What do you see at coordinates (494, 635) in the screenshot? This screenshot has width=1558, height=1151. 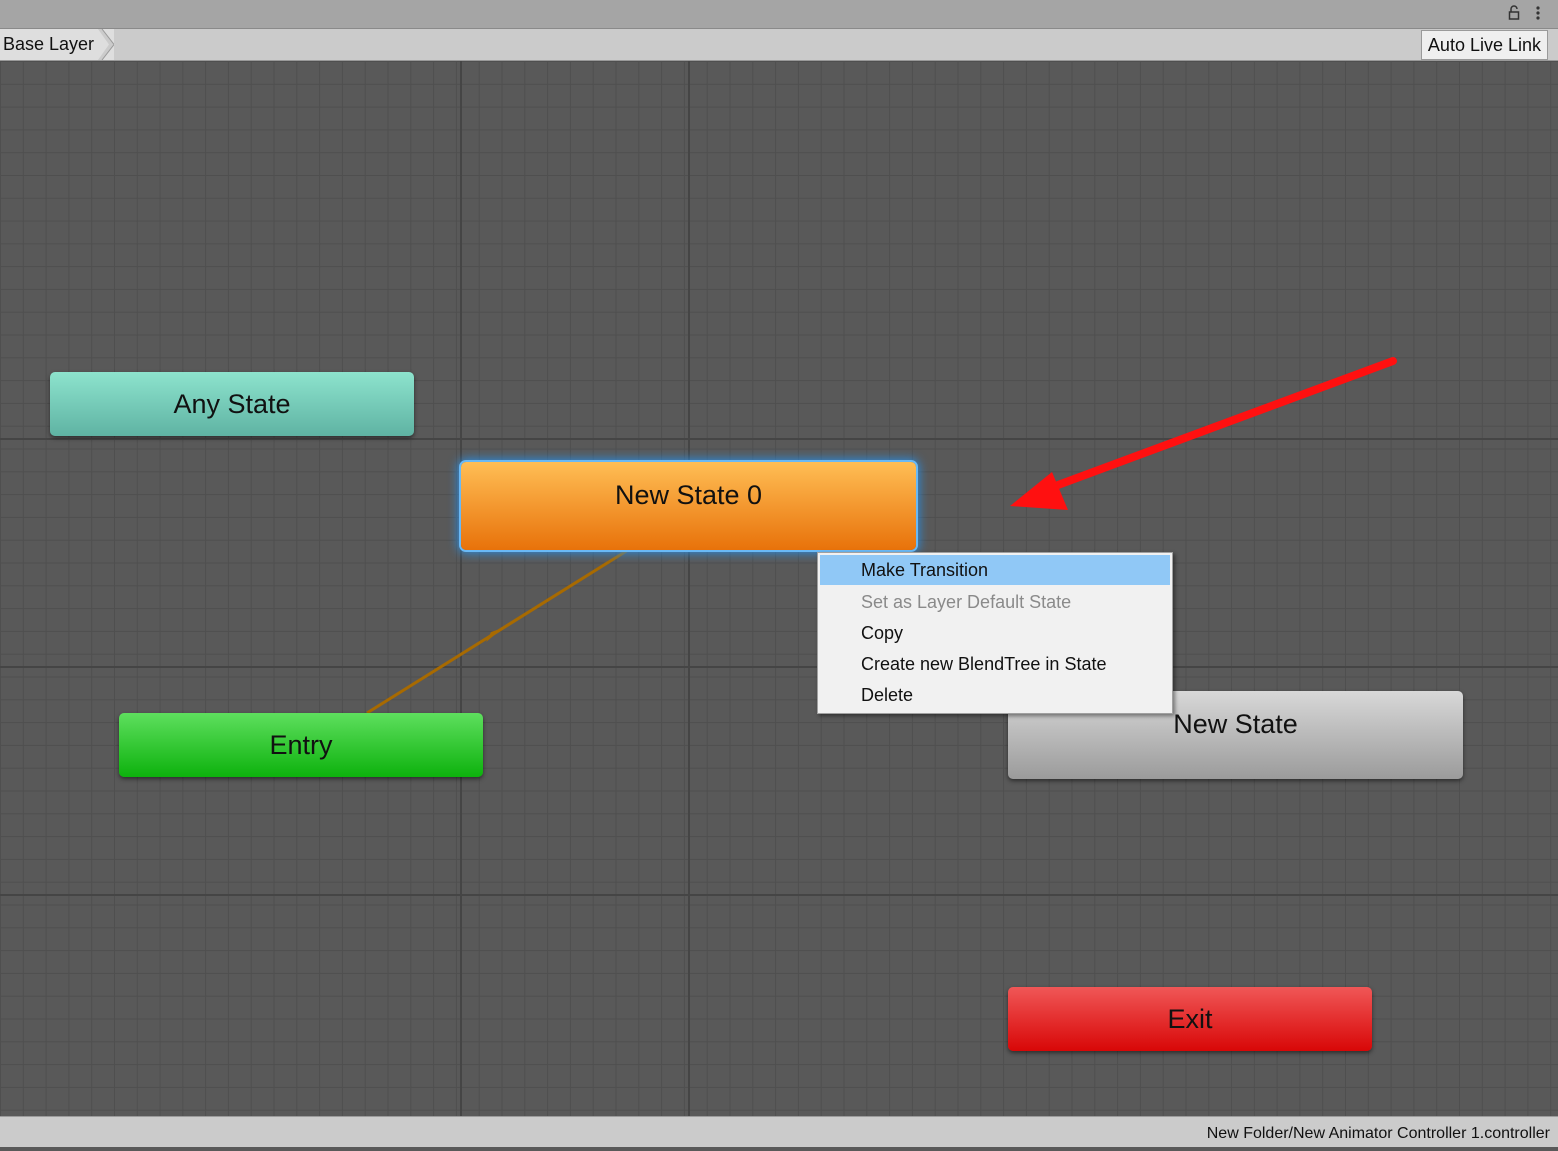 I see `transition-arrowhead-icon` at bounding box center [494, 635].